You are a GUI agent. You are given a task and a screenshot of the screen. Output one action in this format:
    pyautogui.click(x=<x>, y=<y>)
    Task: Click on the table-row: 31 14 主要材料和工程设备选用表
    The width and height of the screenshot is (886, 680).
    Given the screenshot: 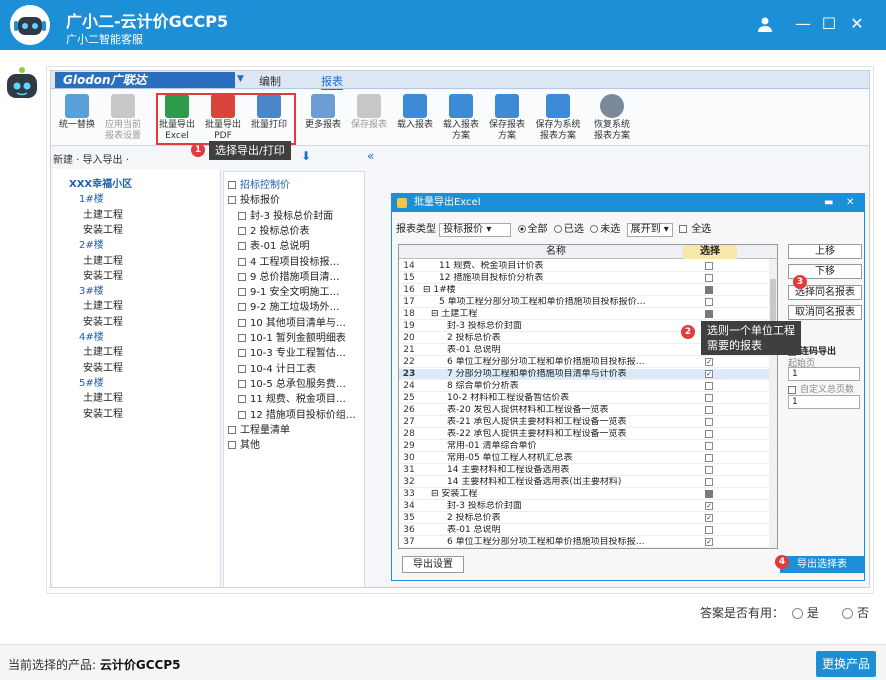 What is the action you would take?
    pyautogui.click(x=588, y=470)
    